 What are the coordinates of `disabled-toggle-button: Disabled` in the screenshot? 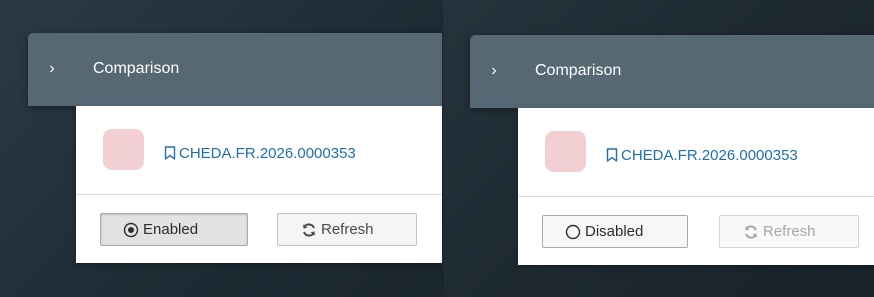 It's located at (615, 231).